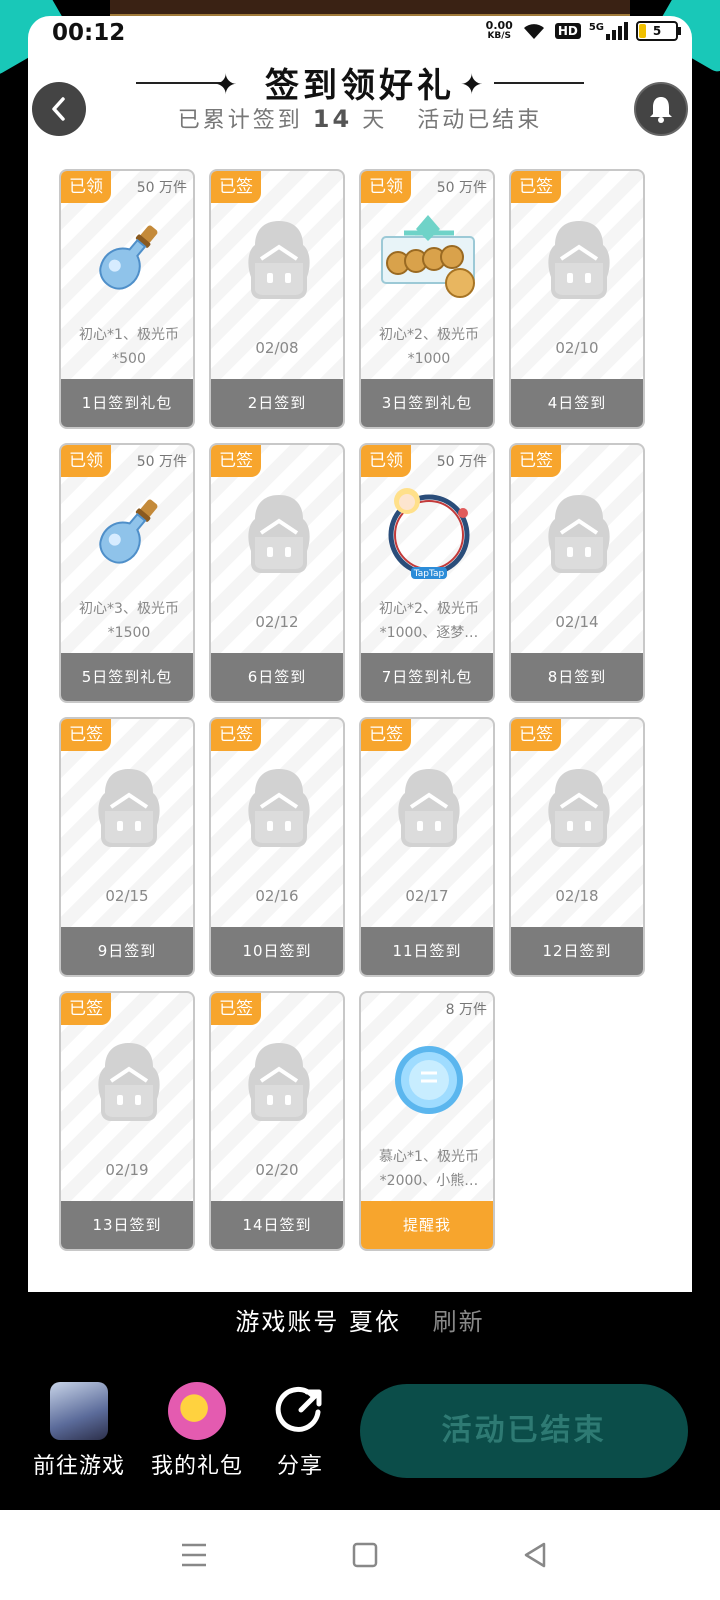 The height and width of the screenshot is (1600, 720). I want to click on card-footer-label: 4日签到, so click(577, 403).